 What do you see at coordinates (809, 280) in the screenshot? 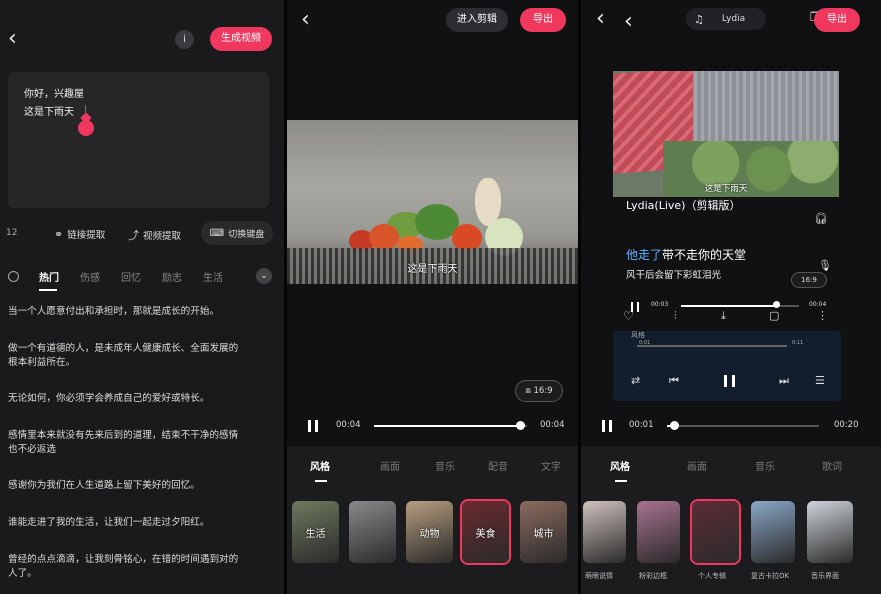
I see `aspect-ratio-button: 16:9` at bounding box center [809, 280].